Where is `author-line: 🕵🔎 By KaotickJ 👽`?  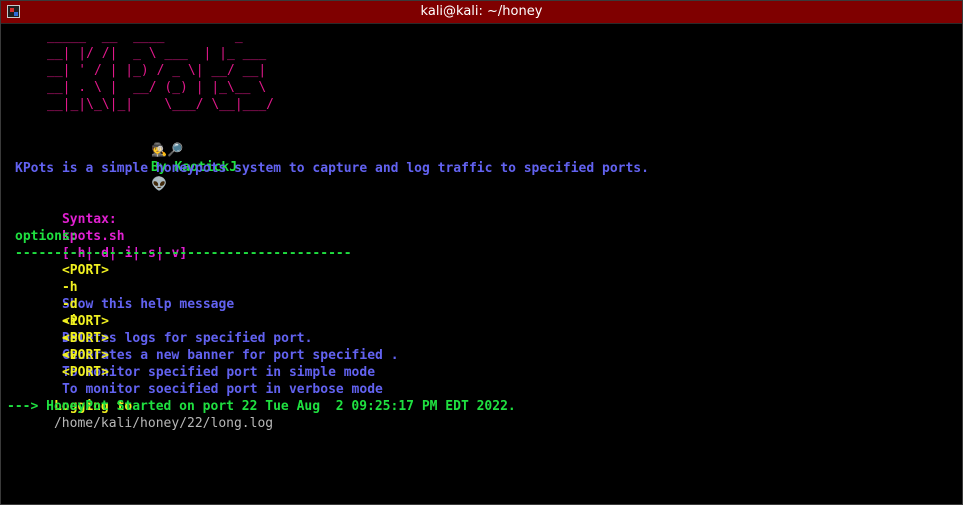
author-line: 🕵🔎 By KaotickJ 👽 is located at coordinates (170, 158).